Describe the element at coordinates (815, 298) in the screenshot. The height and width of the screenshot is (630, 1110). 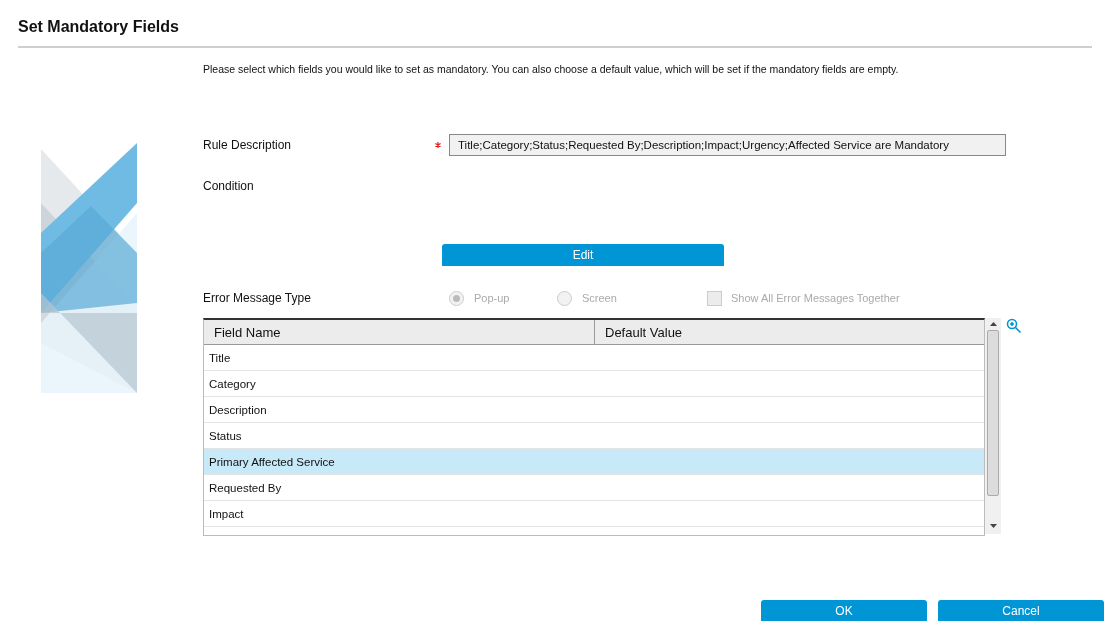
I see `checkbox-label: Show All Error Messages Together` at that location.